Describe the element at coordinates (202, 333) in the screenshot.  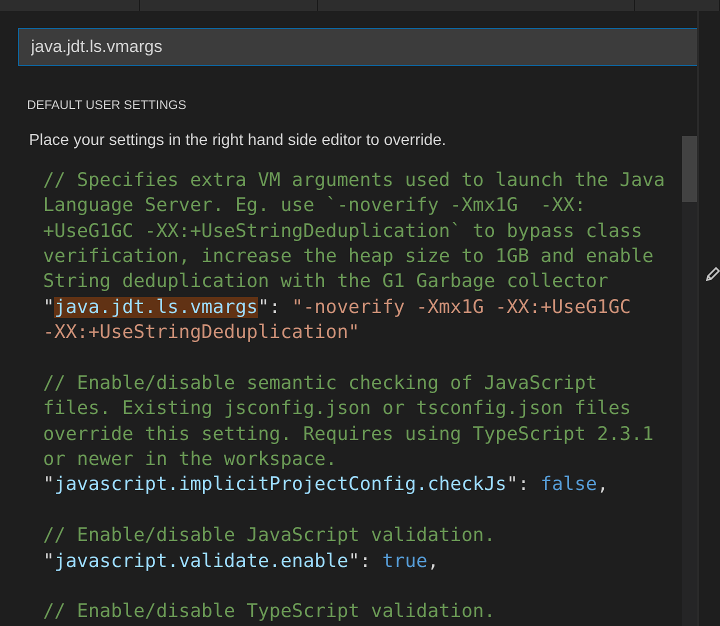
I see `code-line: -XX:+UseStringDeduplication"` at that location.